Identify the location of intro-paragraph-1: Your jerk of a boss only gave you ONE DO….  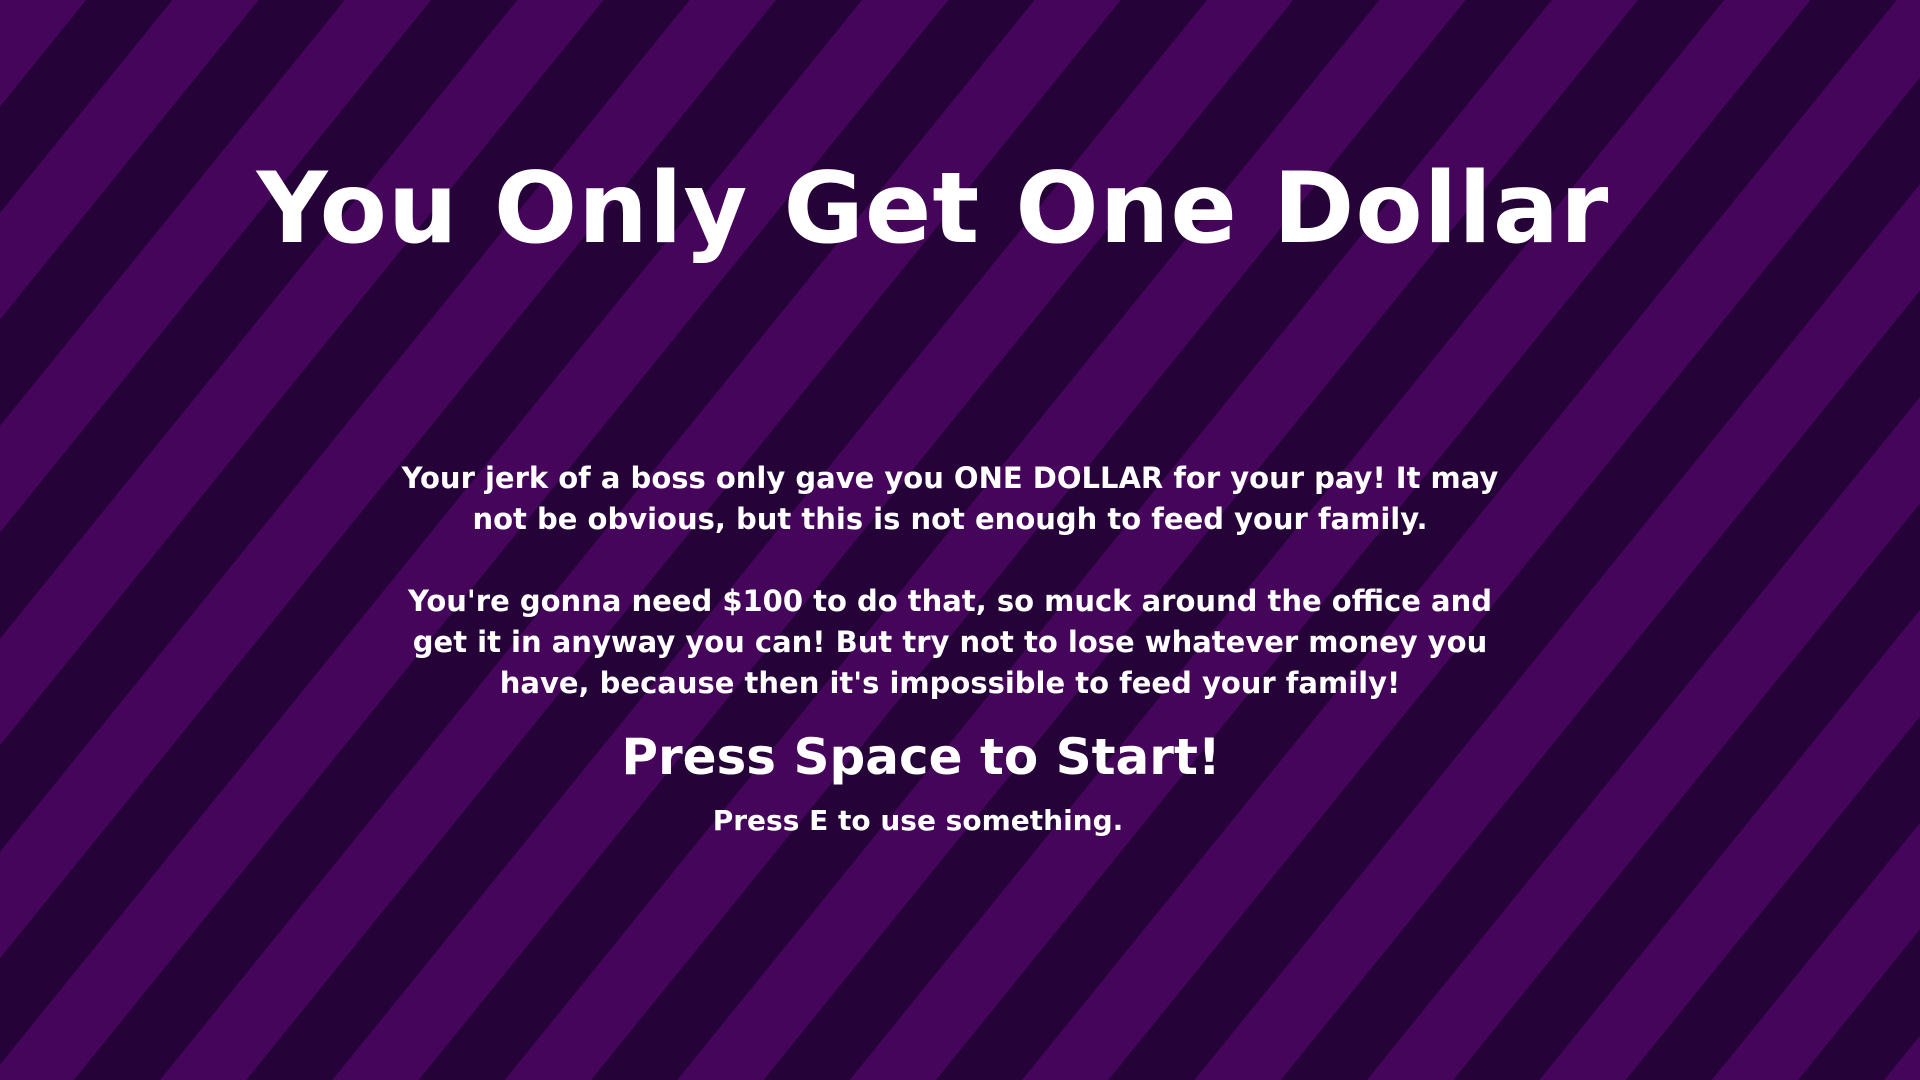
(950, 498).